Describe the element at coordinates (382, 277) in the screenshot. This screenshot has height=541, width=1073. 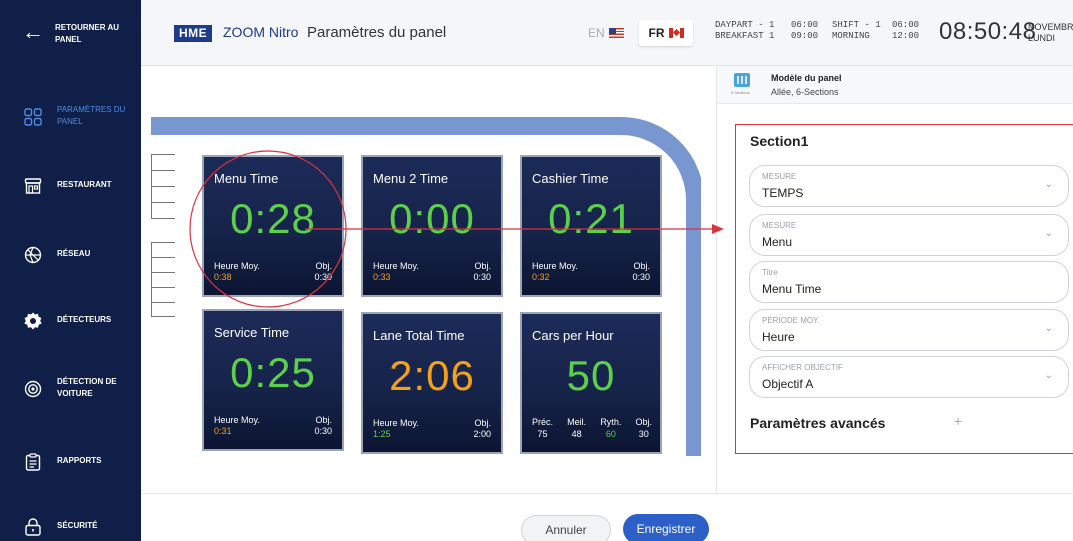
I see `tile-average-value: 0:33` at that location.